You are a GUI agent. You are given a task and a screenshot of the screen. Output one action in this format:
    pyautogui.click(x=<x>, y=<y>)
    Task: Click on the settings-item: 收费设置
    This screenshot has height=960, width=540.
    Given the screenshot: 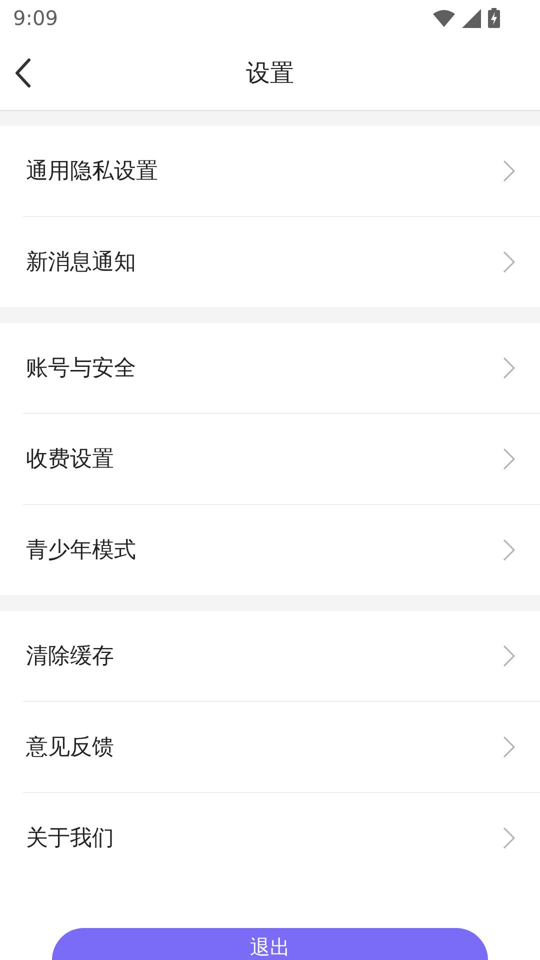 What is the action you would take?
    pyautogui.click(x=281, y=459)
    